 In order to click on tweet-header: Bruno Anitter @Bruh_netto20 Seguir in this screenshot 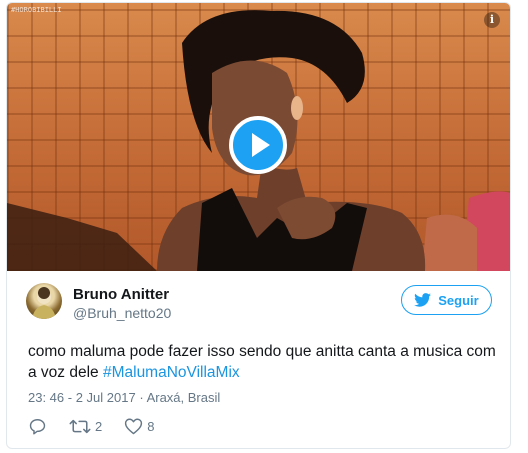, I will do `click(259, 303)`.